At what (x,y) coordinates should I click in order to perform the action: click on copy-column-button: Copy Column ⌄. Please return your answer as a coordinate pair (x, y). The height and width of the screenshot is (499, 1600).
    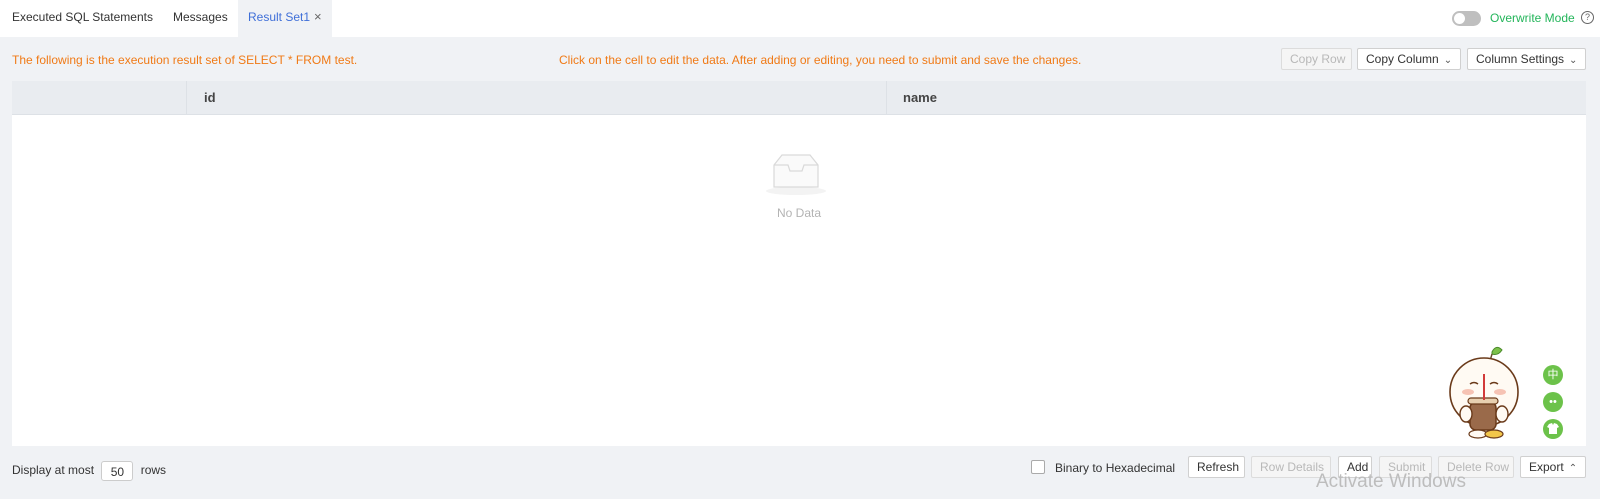
    Looking at the image, I should click on (1409, 59).